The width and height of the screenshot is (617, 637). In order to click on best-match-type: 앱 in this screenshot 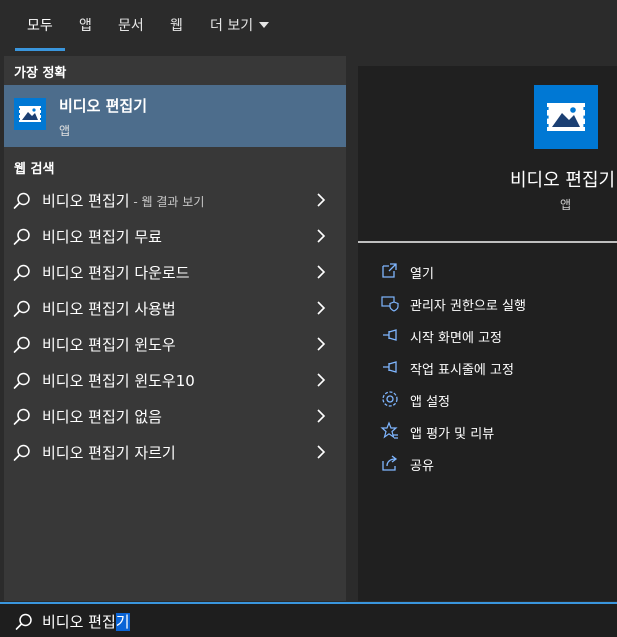, I will do `click(65, 131)`.